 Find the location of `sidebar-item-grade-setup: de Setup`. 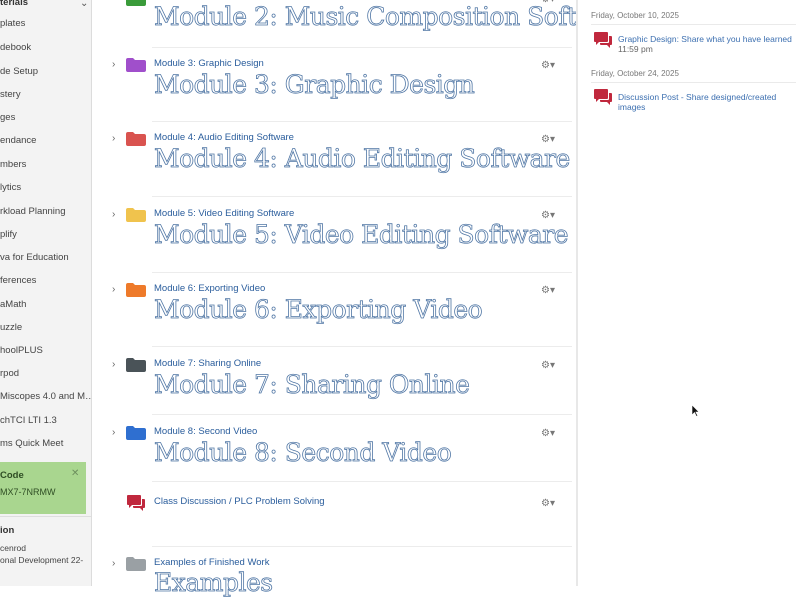

sidebar-item-grade-setup: de Setup is located at coordinates (19, 71).